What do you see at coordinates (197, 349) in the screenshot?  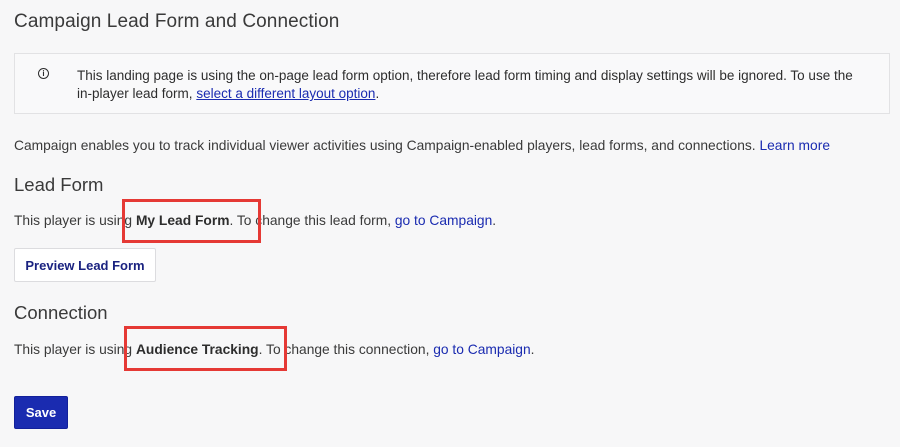 I see `connection-name: Audience Tracking` at bounding box center [197, 349].